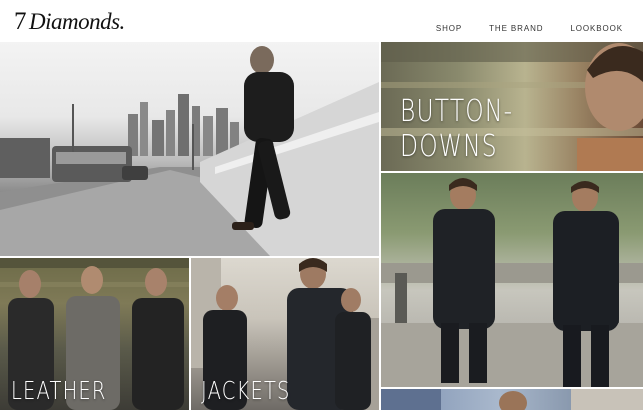 The image size is (643, 410). Describe the element at coordinates (449, 28) in the screenshot. I see `nav-shop: SHOP` at that location.